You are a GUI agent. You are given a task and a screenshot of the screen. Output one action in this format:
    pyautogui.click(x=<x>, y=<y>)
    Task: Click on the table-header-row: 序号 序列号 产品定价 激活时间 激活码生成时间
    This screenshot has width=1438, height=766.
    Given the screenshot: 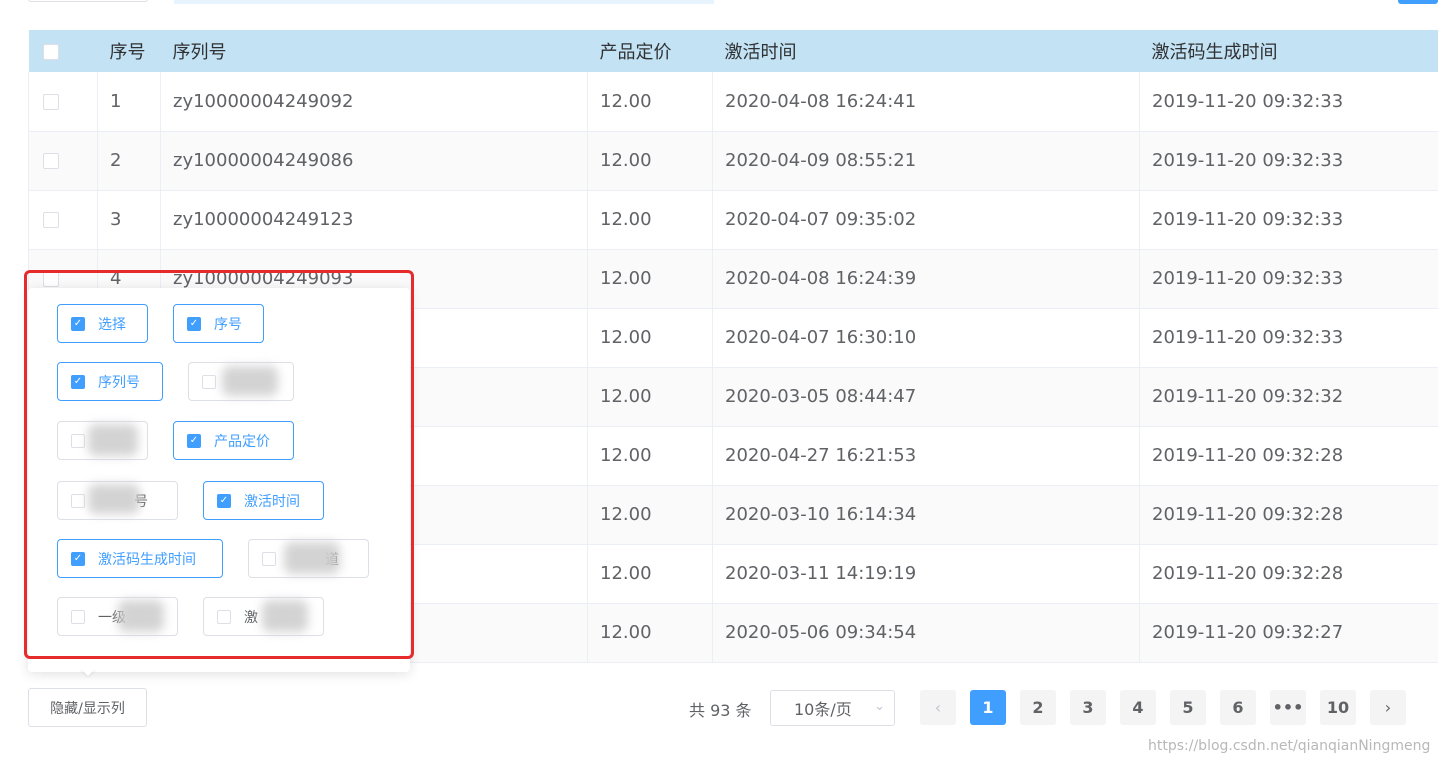 What is the action you would take?
    pyautogui.click(x=733, y=51)
    